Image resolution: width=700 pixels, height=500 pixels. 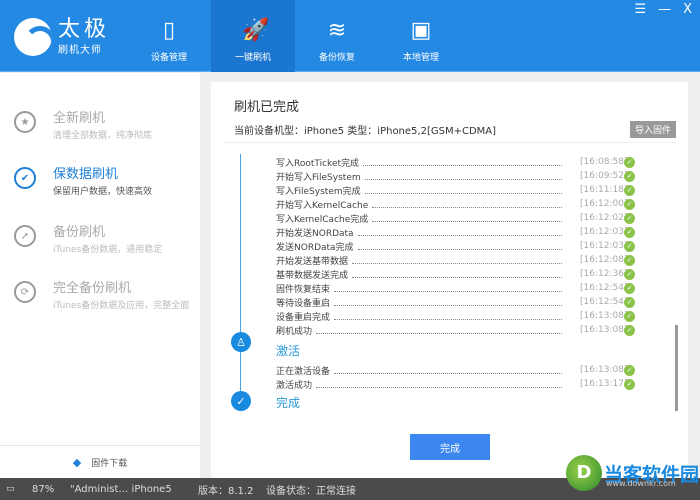 What do you see at coordinates (450, 447) in the screenshot?
I see `done-button: 完成` at bounding box center [450, 447].